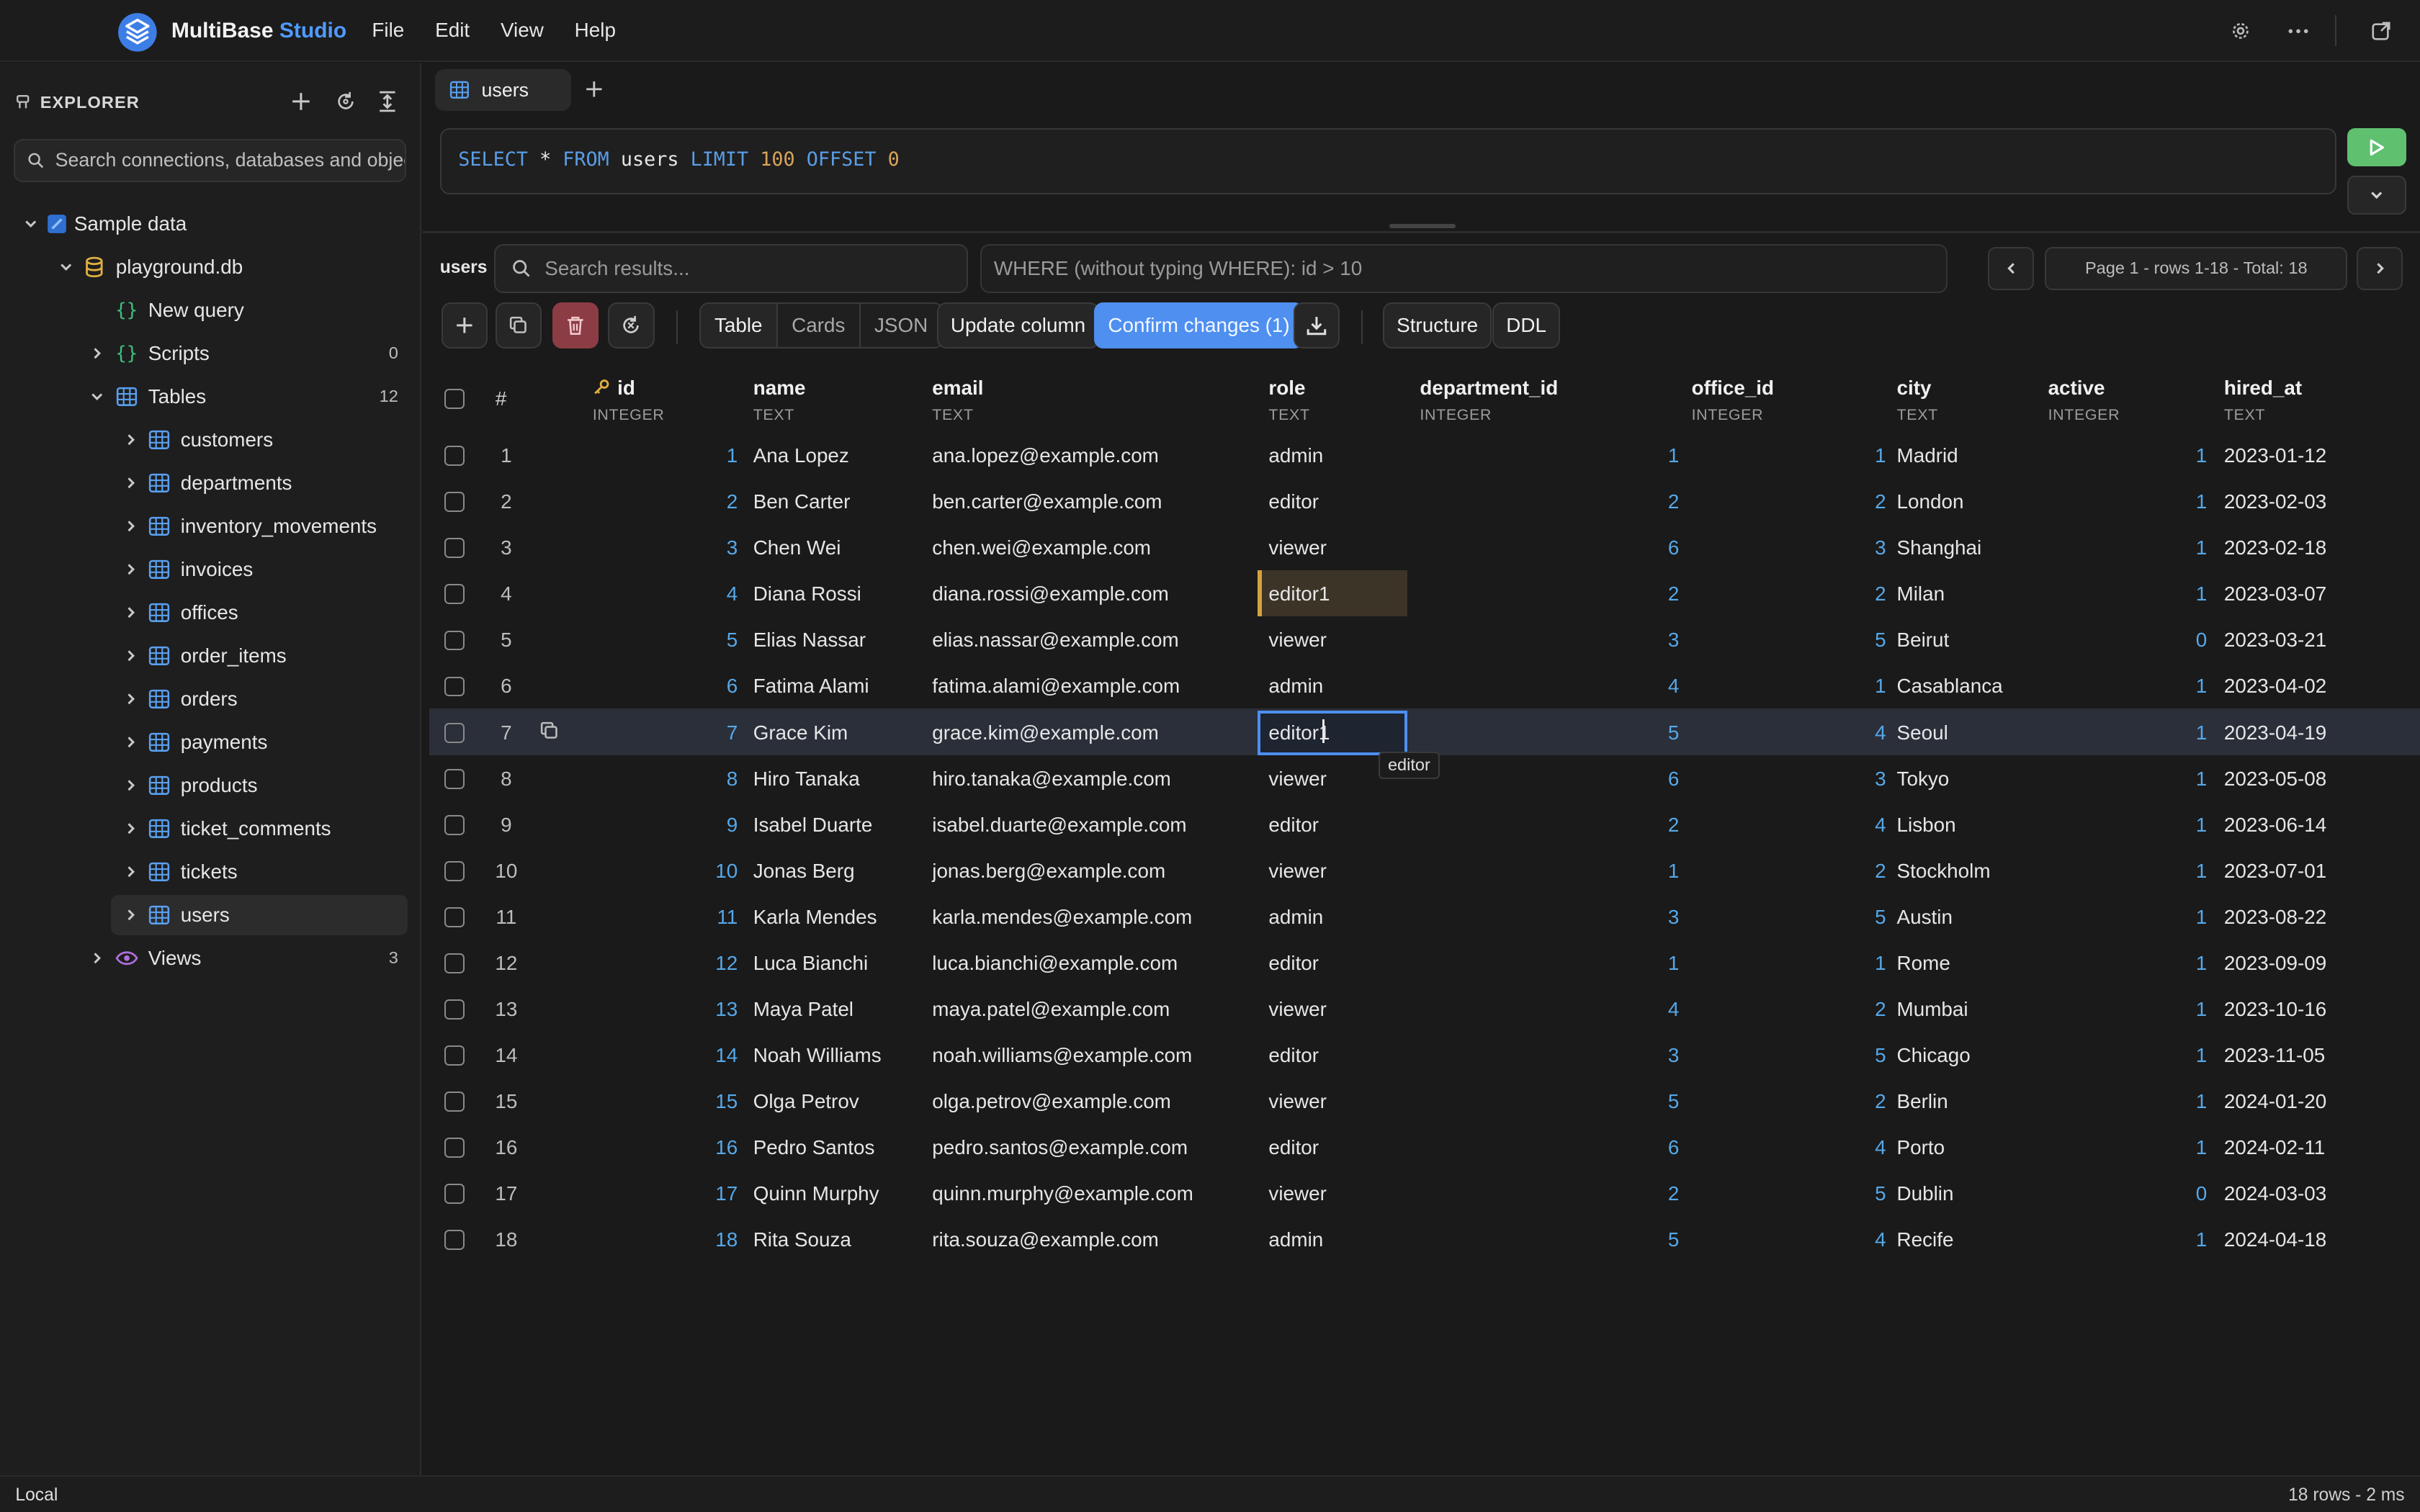 This screenshot has width=2420, height=1512. I want to click on copy-row-icon, so click(549, 730).